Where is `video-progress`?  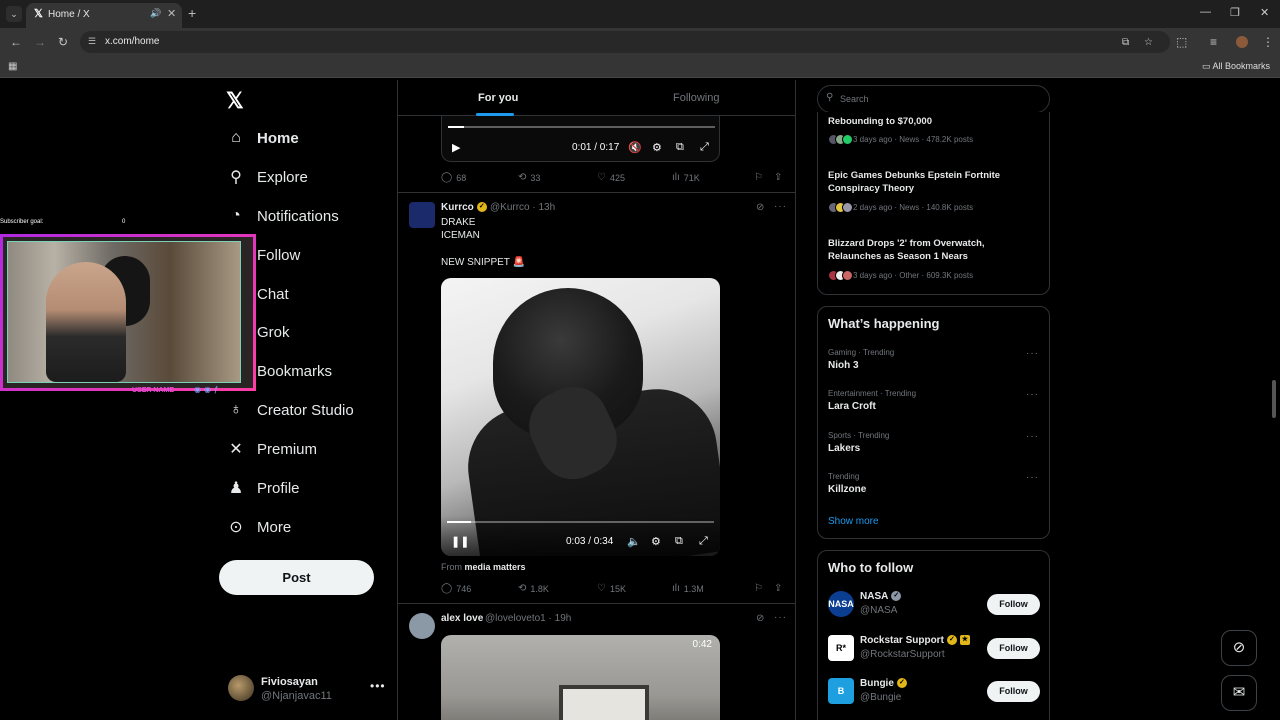 video-progress is located at coordinates (580, 522).